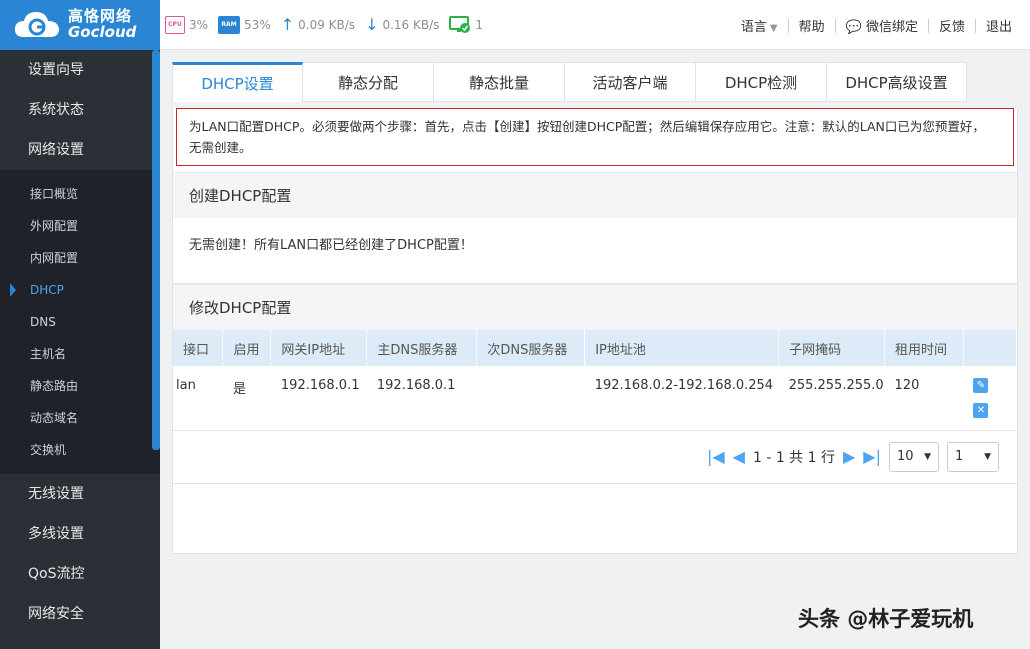 The height and width of the screenshot is (649, 1030). Describe the element at coordinates (630, 82) in the screenshot. I see `tab-active-clients: 活动客户端` at that location.